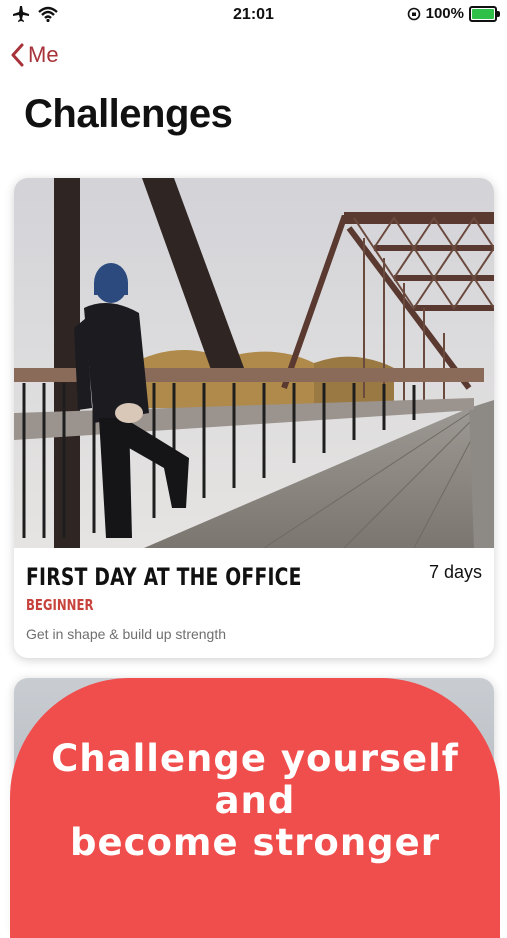  I want to click on card-duration: 7 days, so click(455, 572).